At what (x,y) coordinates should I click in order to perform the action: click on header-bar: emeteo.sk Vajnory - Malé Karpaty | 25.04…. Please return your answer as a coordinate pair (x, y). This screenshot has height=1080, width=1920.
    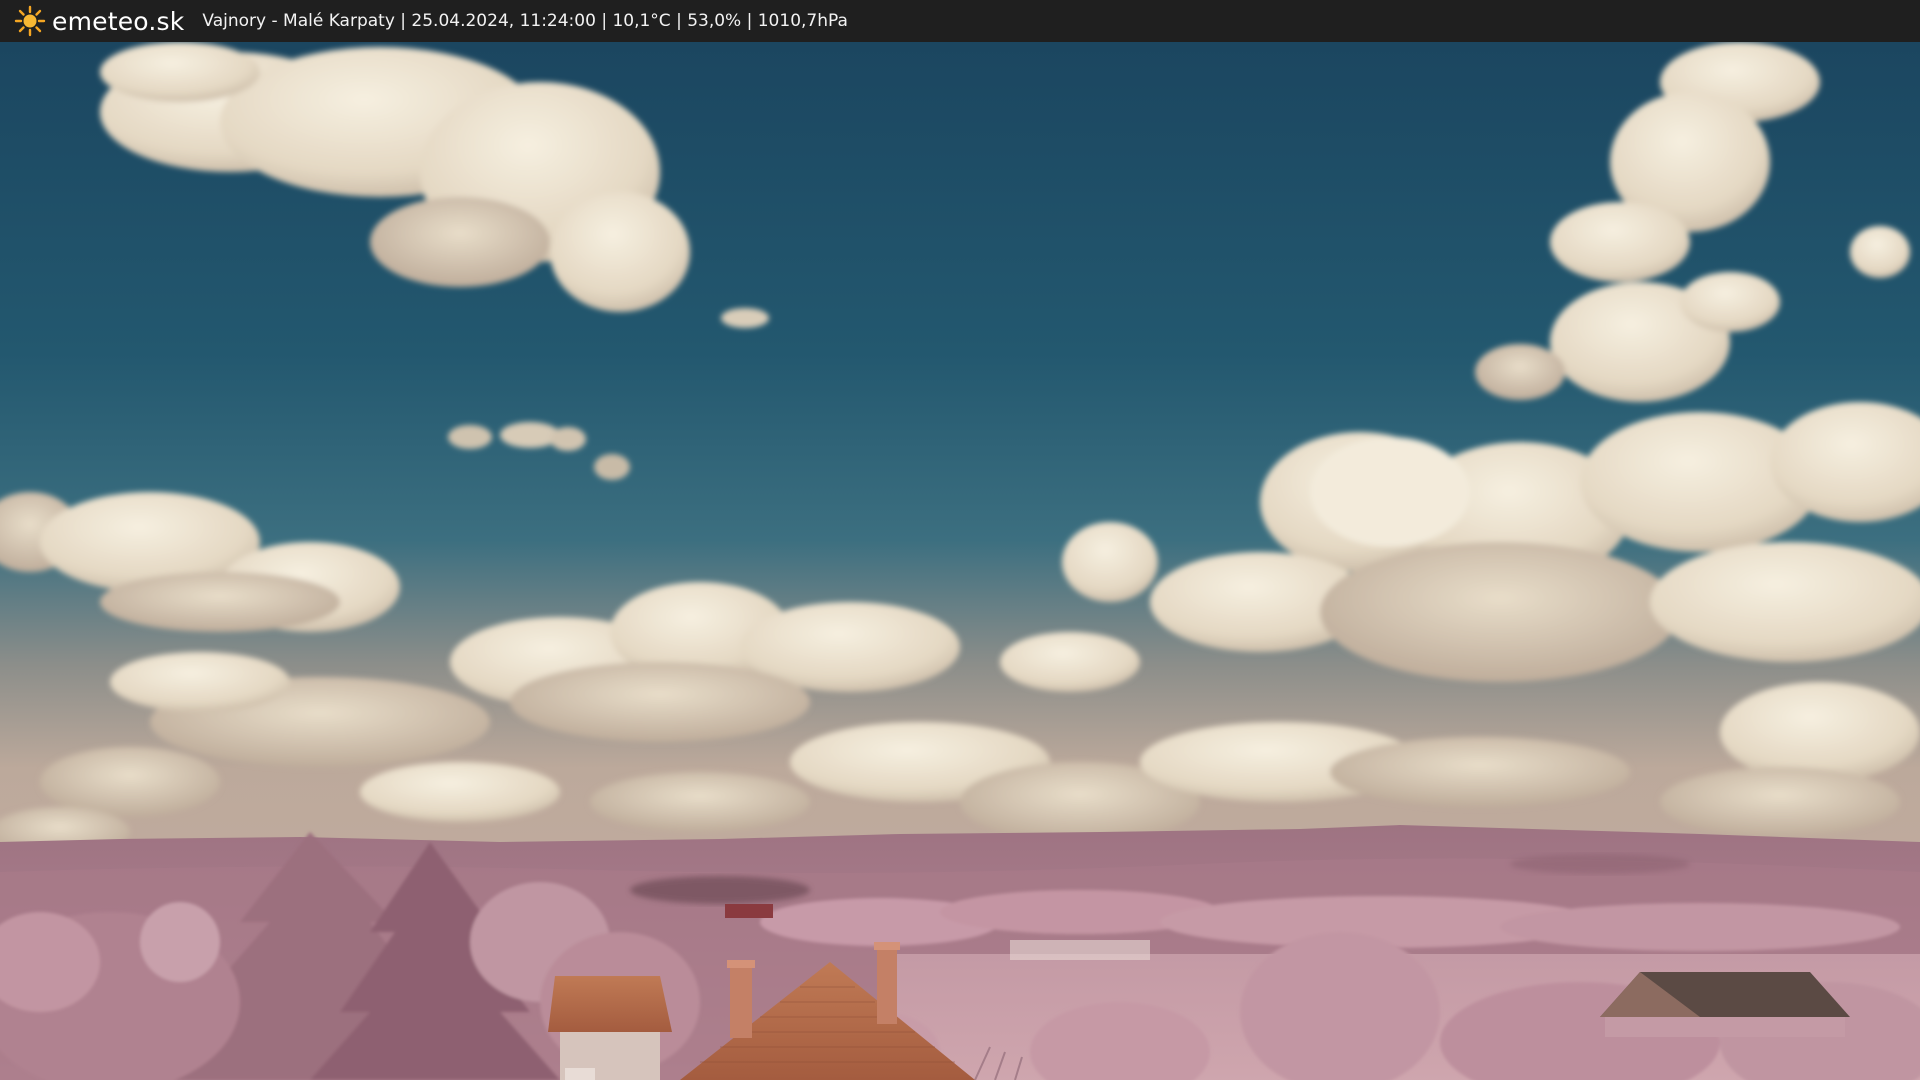
    Looking at the image, I should click on (960, 21).